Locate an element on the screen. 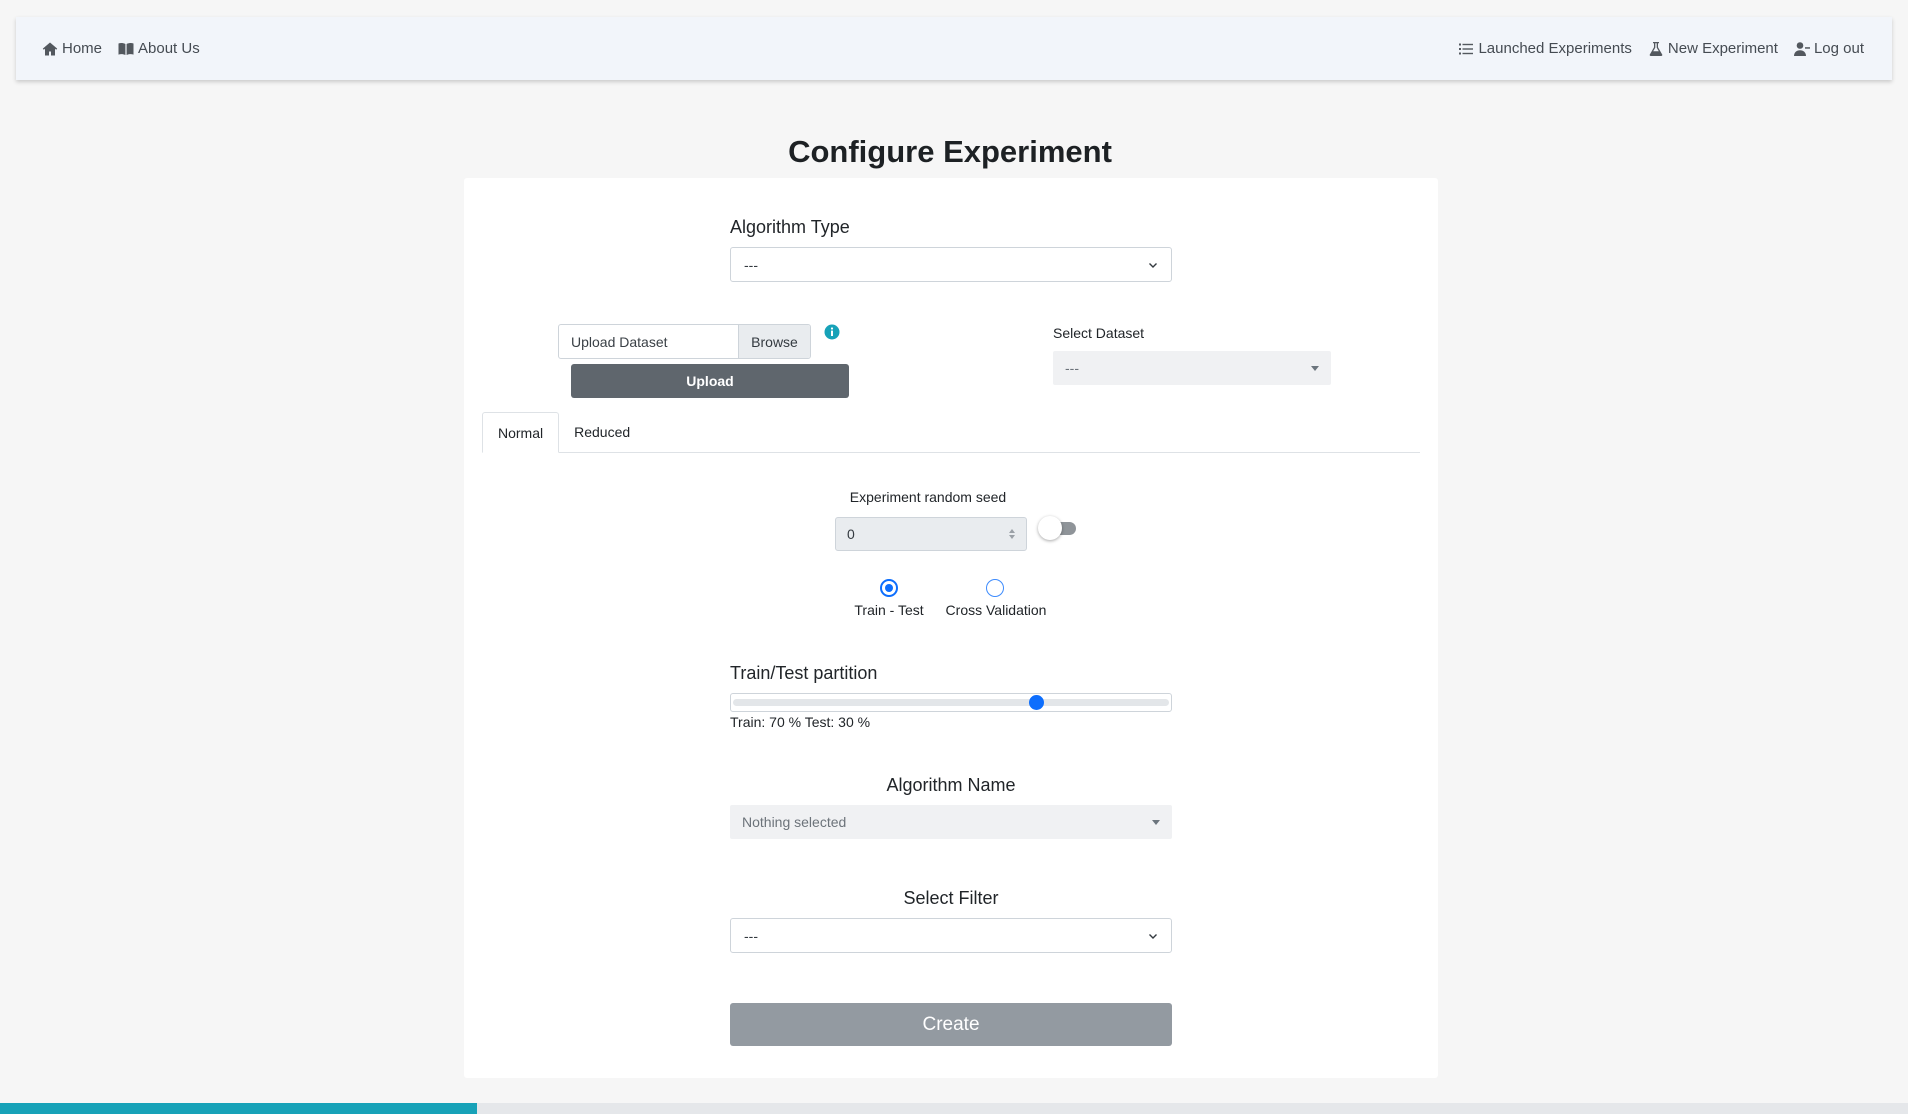 The image size is (1908, 1114). partition-readout: Train: 70 % Test: 30 % is located at coordinates (800, 722).